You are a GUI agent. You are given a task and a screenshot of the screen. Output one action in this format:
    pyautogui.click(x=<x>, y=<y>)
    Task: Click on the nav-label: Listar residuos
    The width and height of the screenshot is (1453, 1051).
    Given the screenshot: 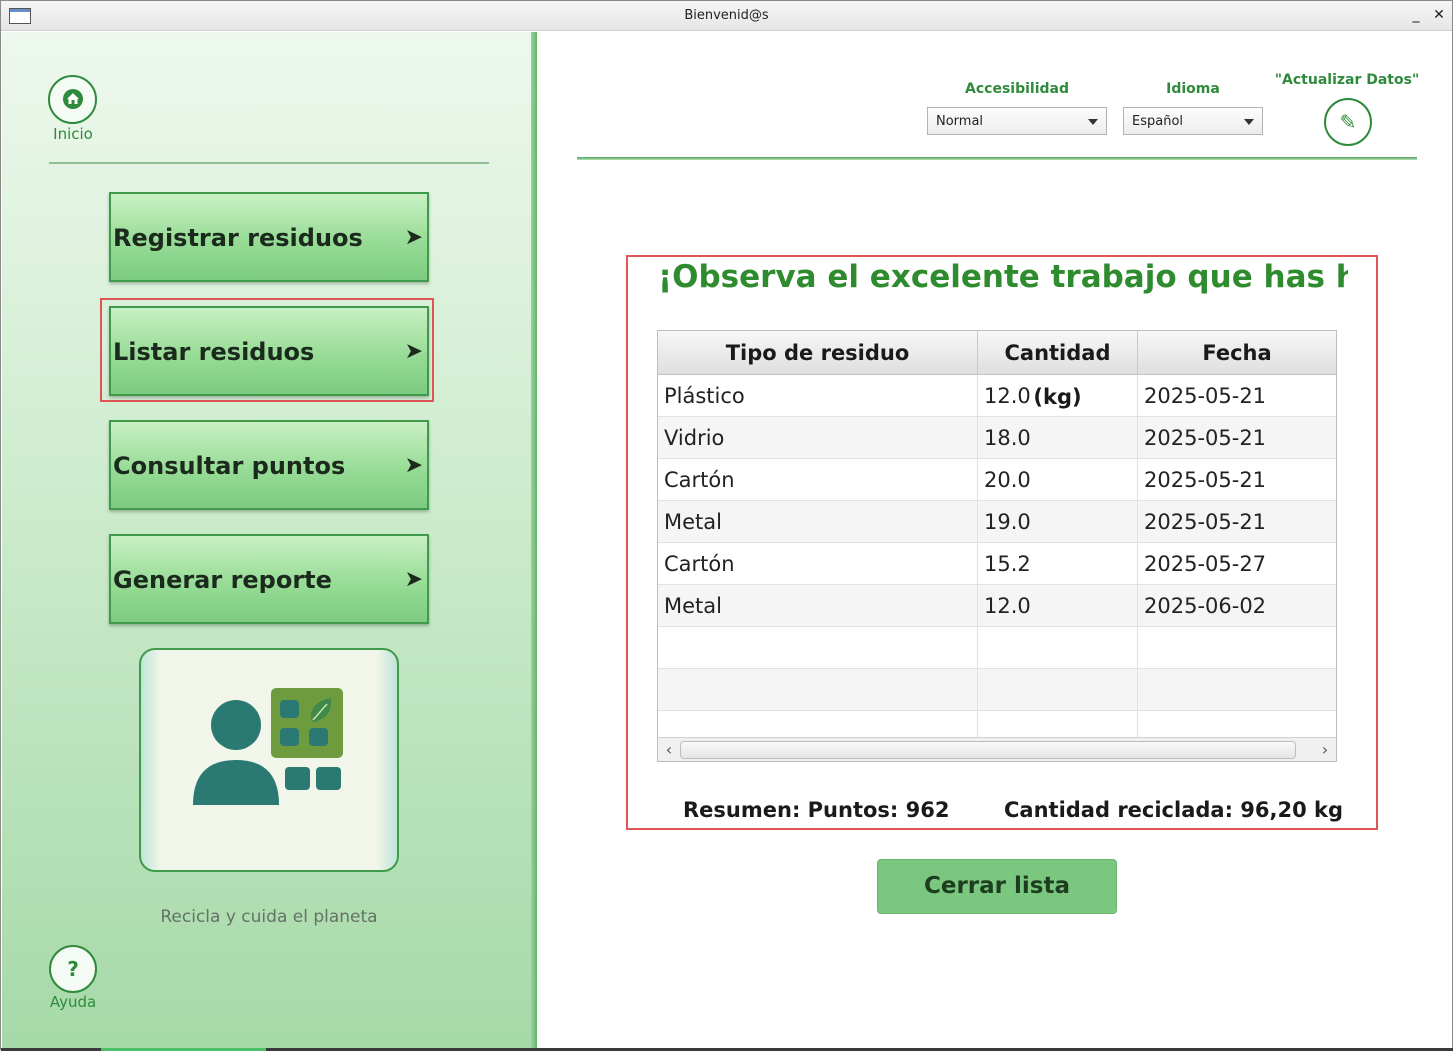 What is the action you would take?
    pyautogui.click(x=214, y=352)
    